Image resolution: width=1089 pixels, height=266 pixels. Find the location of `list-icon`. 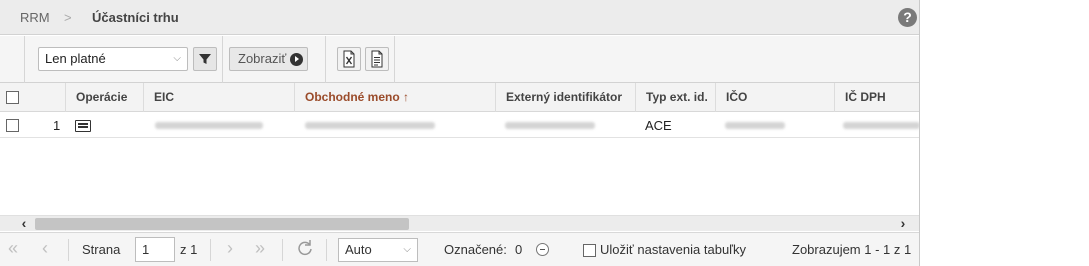

list-icon is located at coordinates (83, 126).